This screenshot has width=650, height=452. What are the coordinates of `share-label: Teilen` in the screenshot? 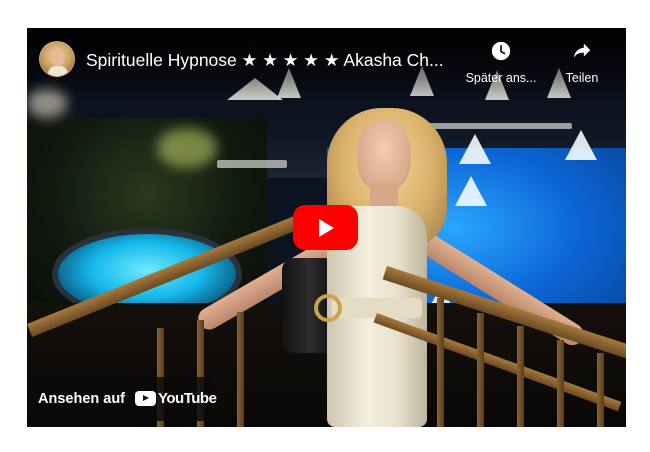 It's located at (582, 78).